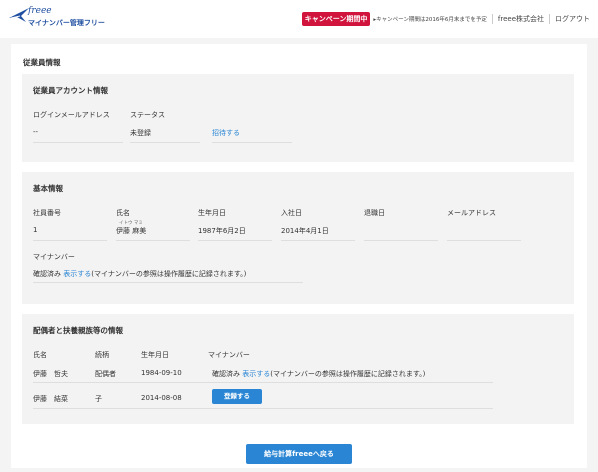 The width and height of the screenshot is (598, 472). I want to click on email-underline, so click(78, 142).